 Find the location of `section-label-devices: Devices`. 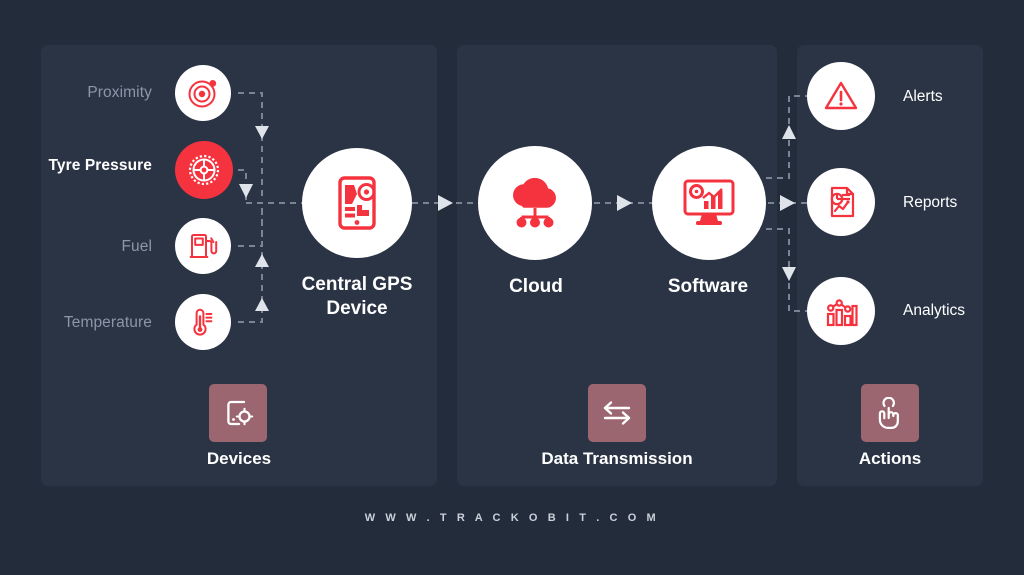

section-label-devices: Devices is located at coordinates (239, 458).